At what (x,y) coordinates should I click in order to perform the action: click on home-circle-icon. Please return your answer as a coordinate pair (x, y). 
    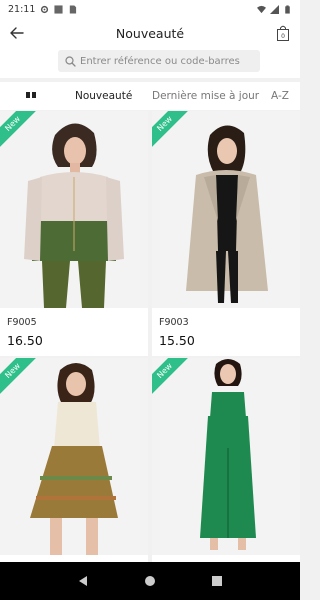
    Looking at the image, I should click on (150, 581).